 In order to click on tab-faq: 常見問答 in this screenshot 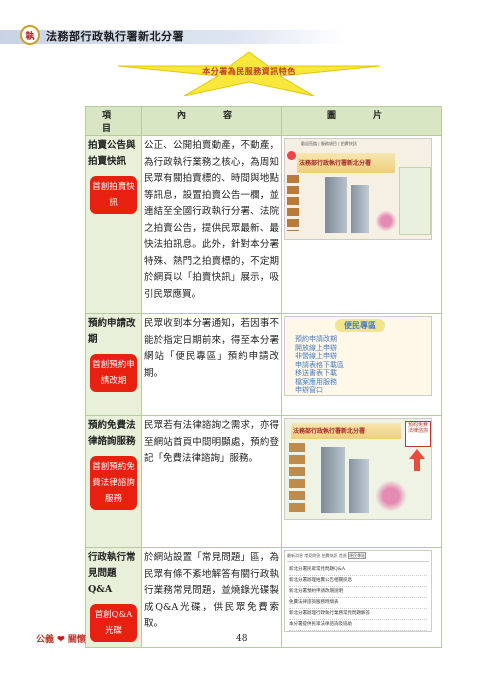, I will do `click(312, 555)`.